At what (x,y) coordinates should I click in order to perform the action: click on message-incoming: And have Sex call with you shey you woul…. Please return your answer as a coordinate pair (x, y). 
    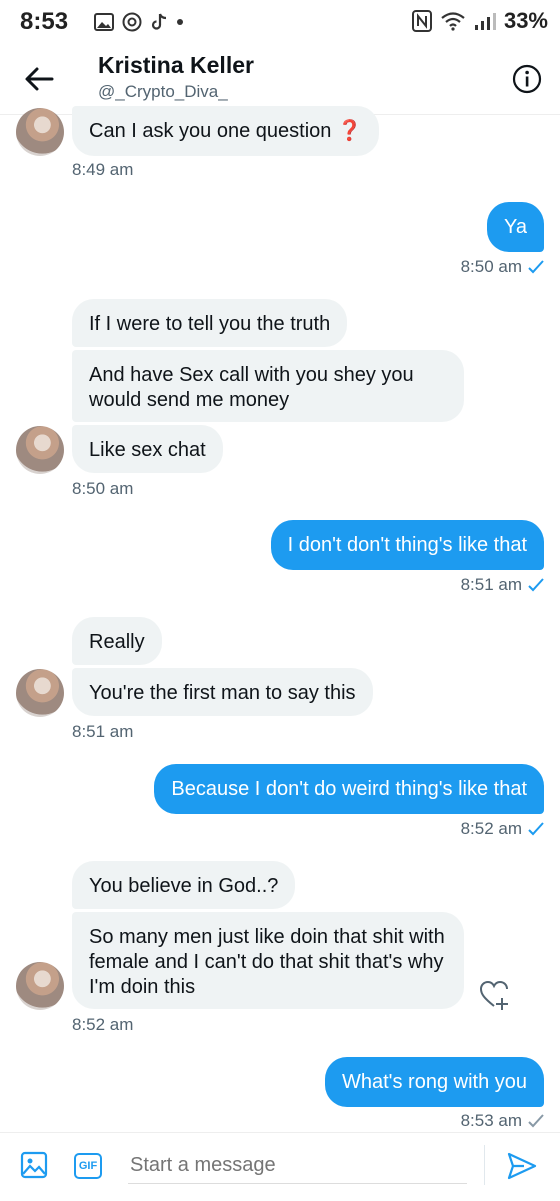
    Looking at the image, I should click on (268, 386).